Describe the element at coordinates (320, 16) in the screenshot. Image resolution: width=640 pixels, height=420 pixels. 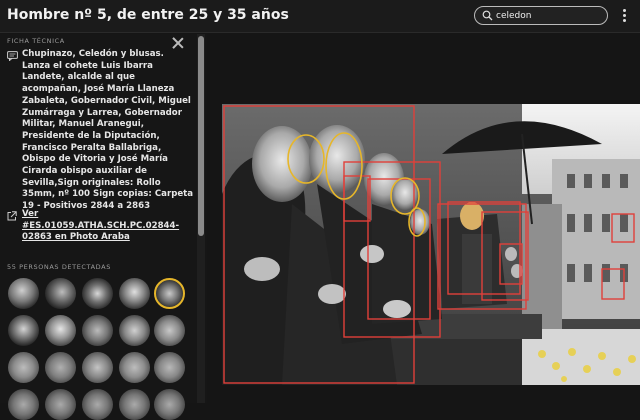
I see `top-bar: Hombre nº 5, de entre 25 y 35 años` at that location.